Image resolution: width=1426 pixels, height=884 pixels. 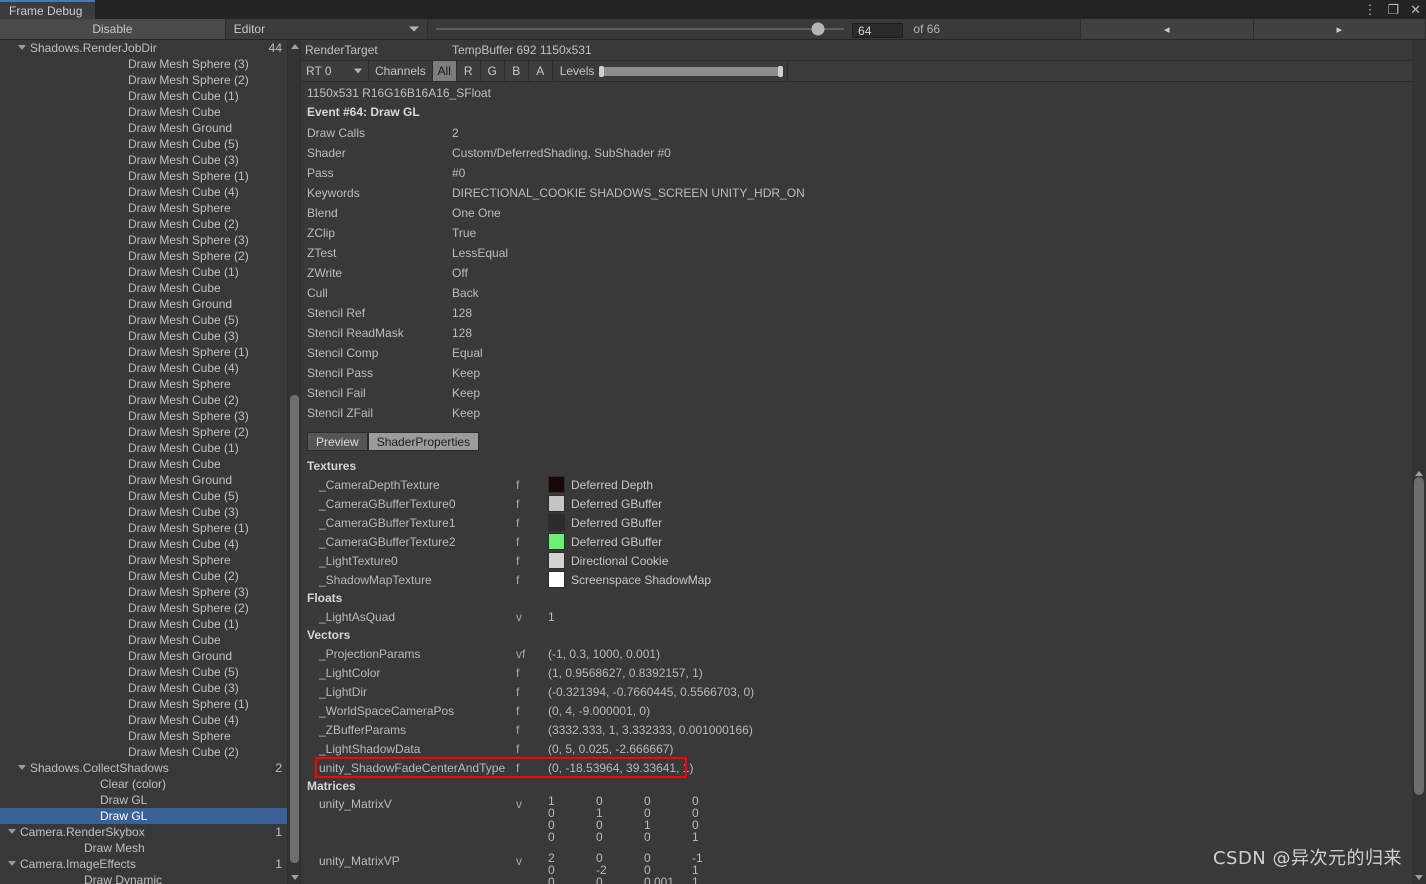 I want to click on levels-control: Levels, so click(x=670, y=71).